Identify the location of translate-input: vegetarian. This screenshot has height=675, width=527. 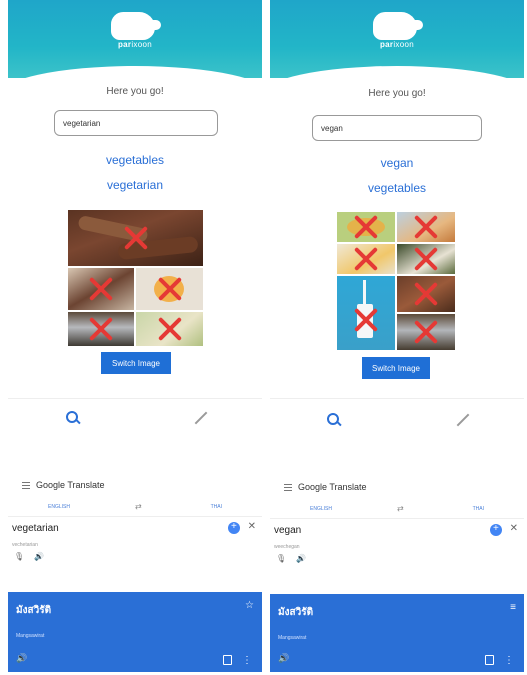
(35, 528).